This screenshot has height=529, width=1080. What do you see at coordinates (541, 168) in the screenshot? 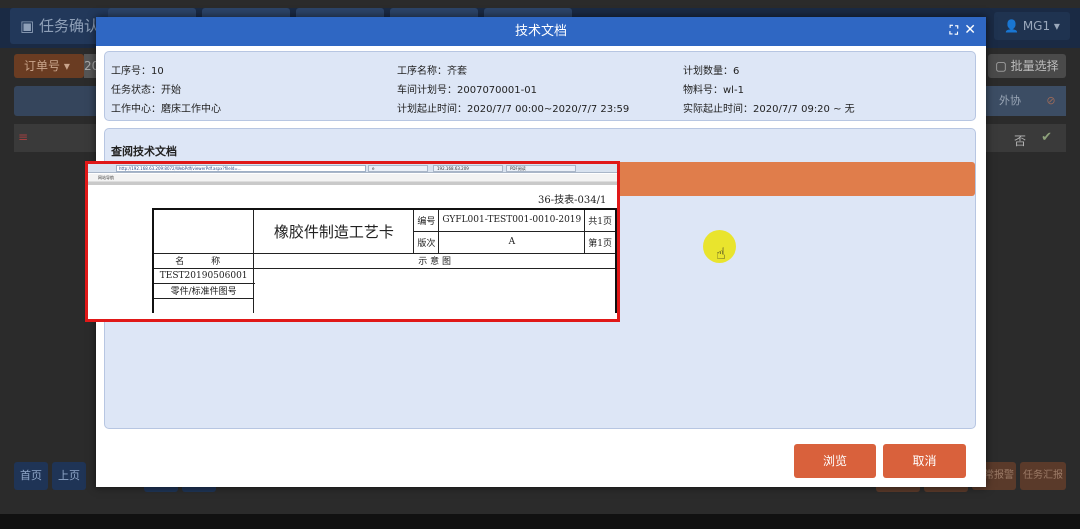
I see `browser-tab: PDF阅读` at bounding box center [541, 168].